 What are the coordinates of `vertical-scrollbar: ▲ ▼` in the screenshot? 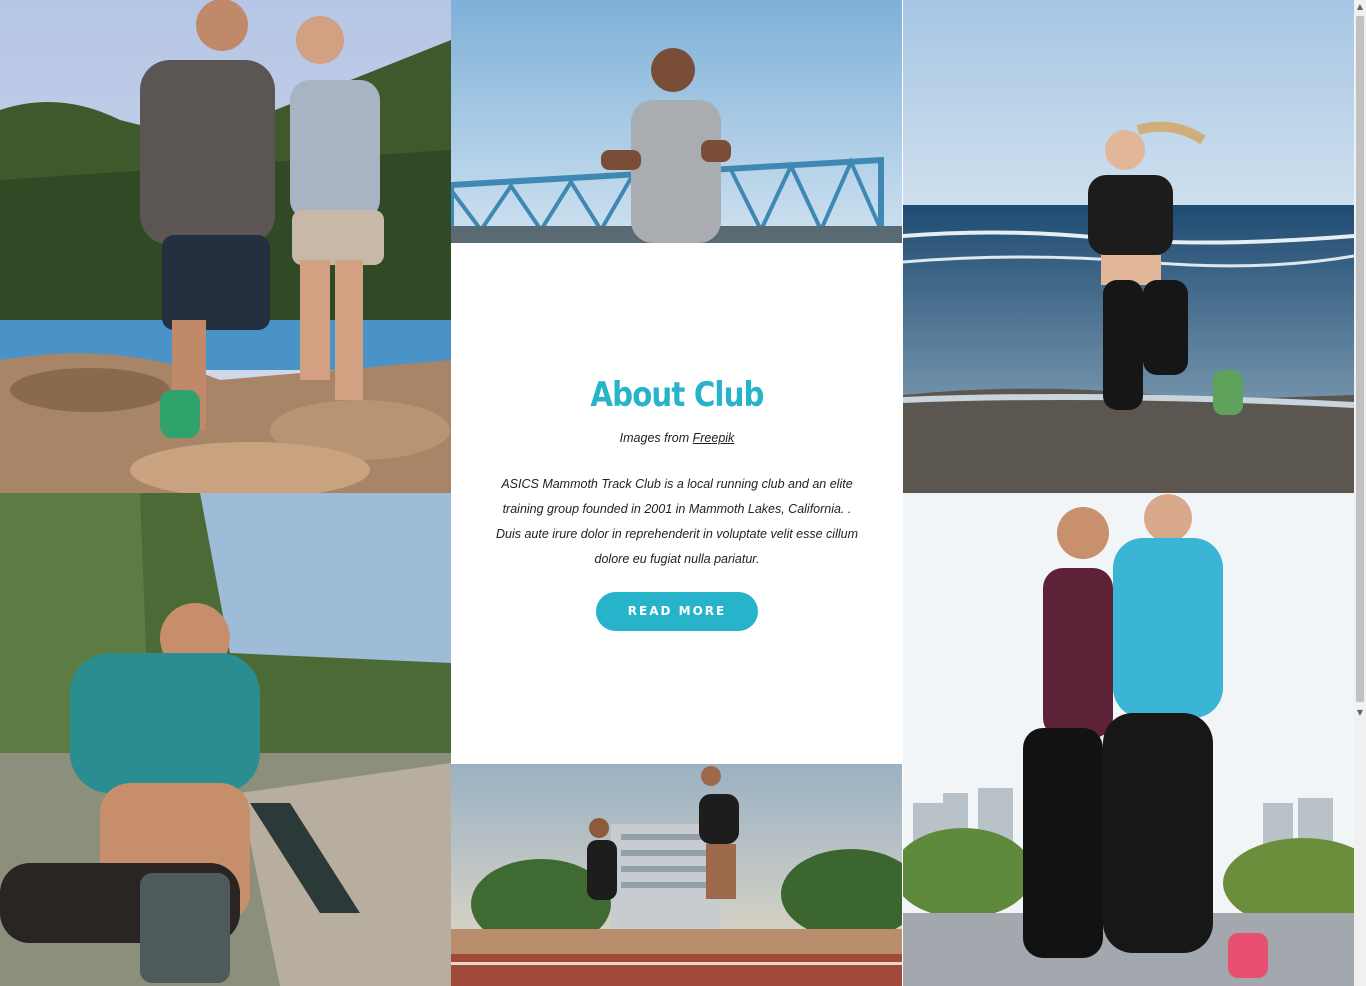 It's located at (1360, 493).